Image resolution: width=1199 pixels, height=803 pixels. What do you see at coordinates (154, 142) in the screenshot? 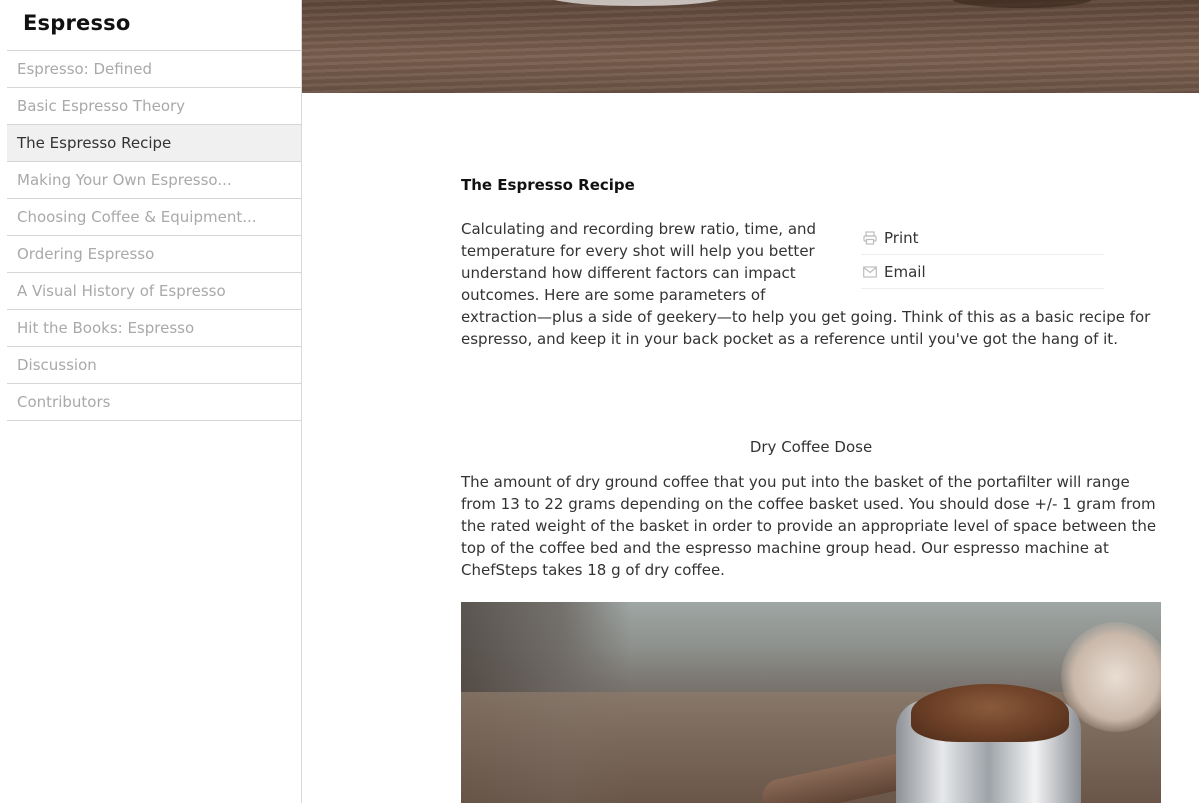
I see `sidebar-item-espresso-recipe: The Espresso Recipe` at bounding box center [154, 142].